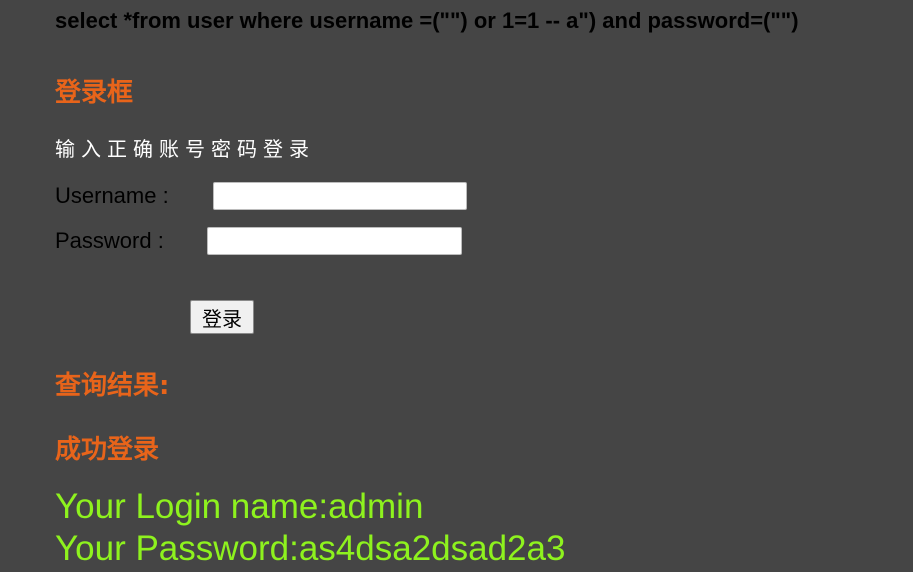 Image resolution: width=913 pixels, height=572 pixels. I want to click on login-button: 登录, so click(222, 317).